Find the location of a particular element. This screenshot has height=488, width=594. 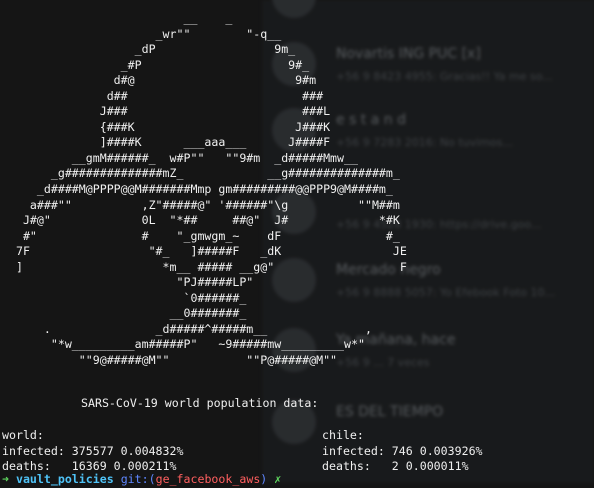

world-label: world: is located at coordinates (23, 435).